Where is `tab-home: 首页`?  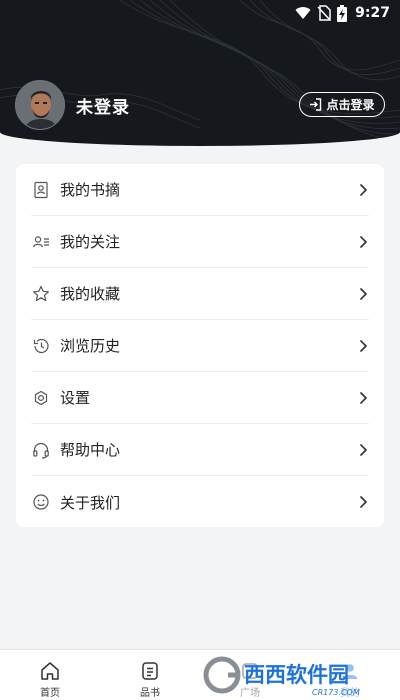
tab-home: 首页 is located at coordinates (50, 675).